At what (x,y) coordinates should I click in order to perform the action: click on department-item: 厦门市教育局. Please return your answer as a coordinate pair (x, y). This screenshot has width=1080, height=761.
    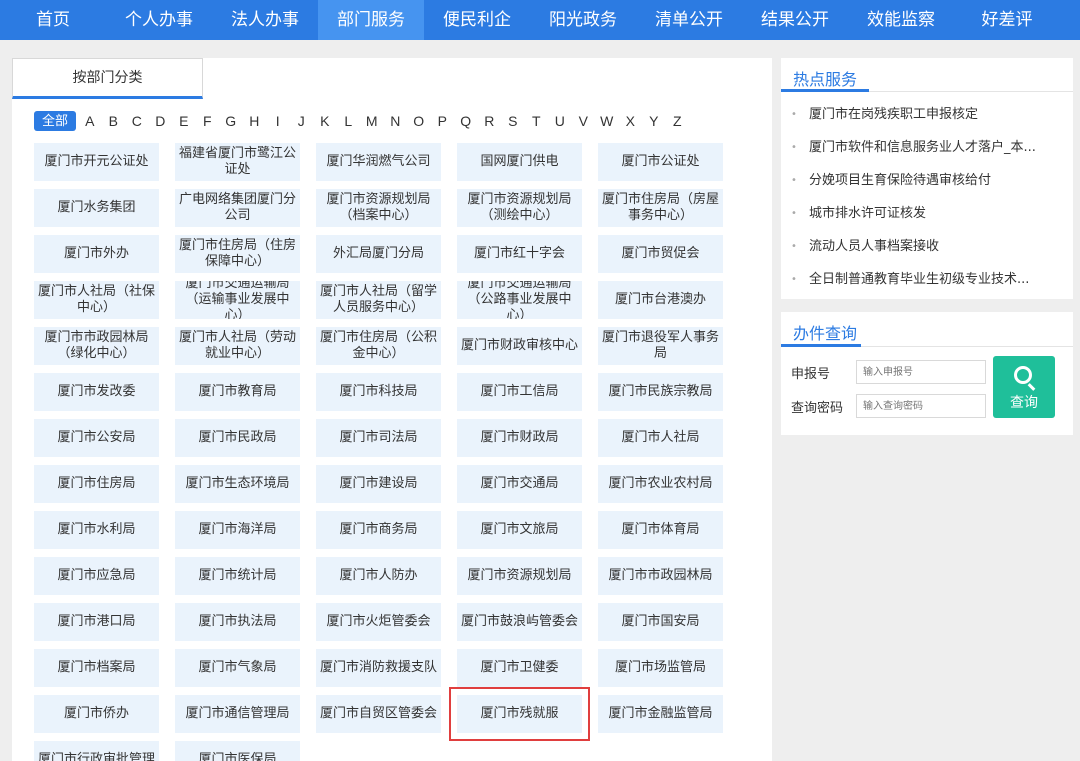
    Looking at the image, I should click on (237, 392).